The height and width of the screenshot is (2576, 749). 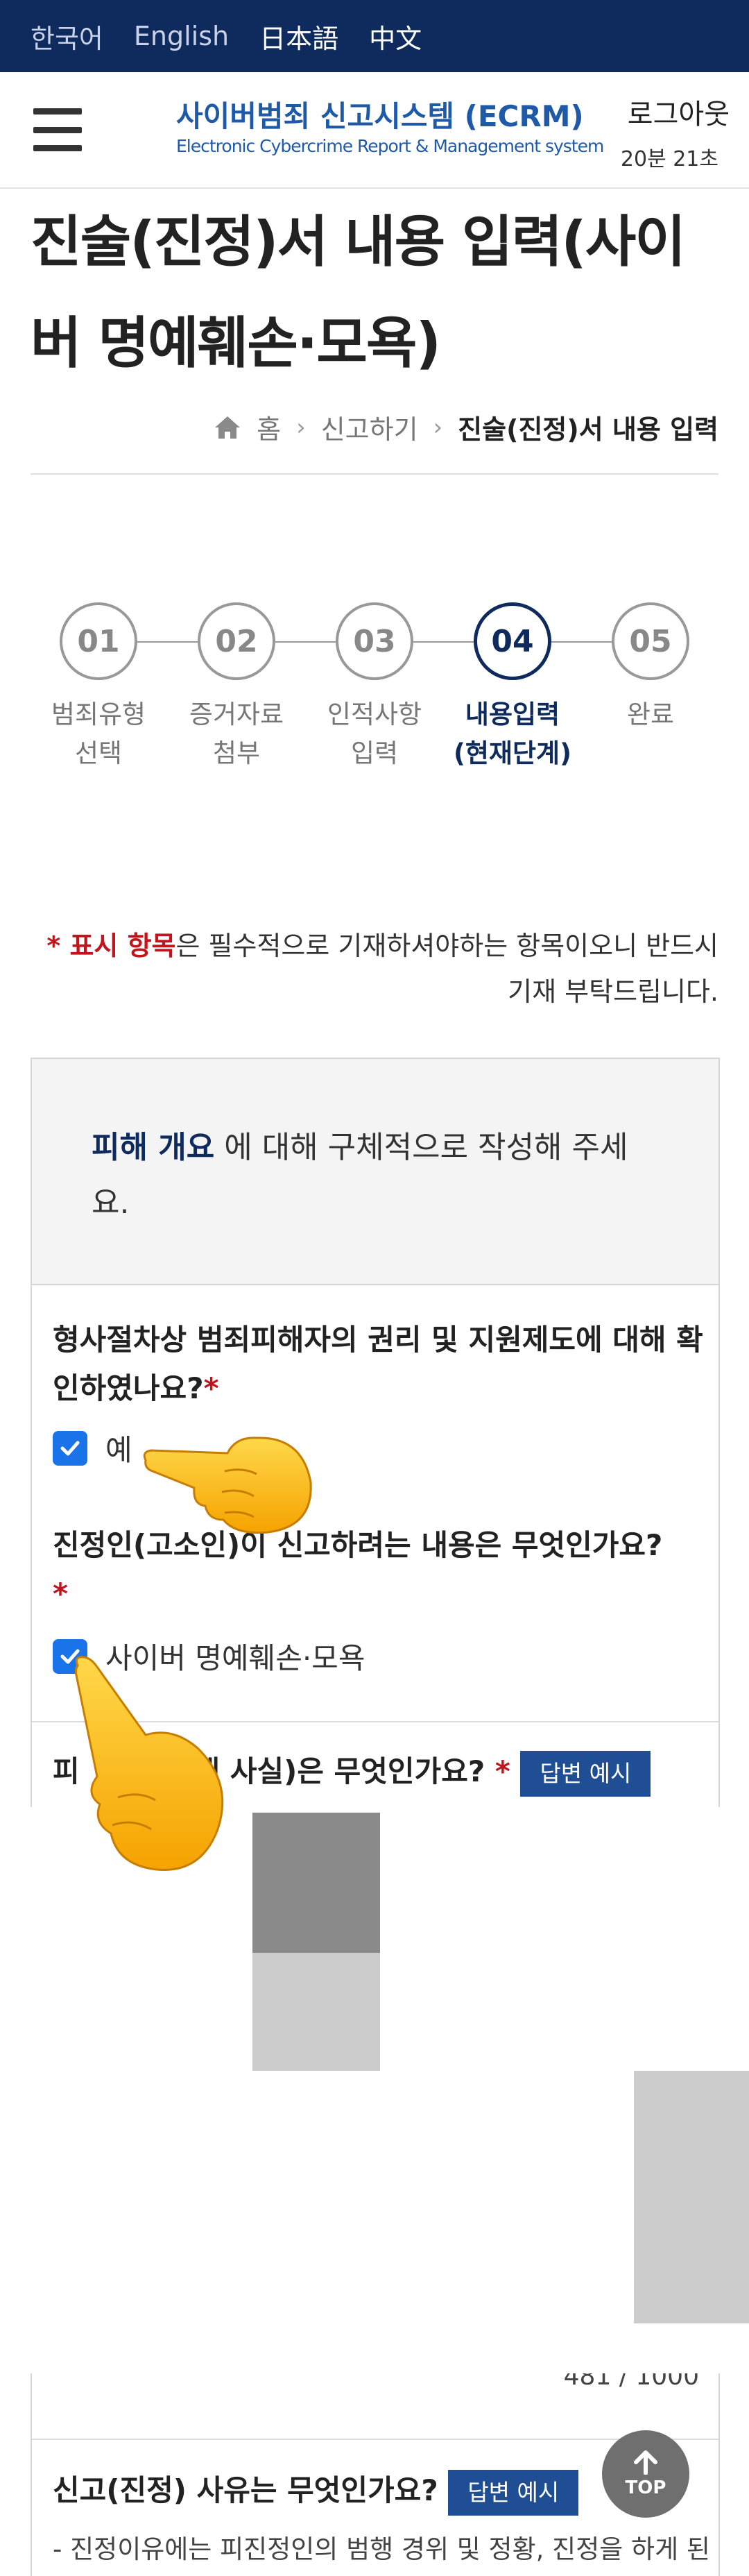 What do you see at coordinates (588, 430) in the screenshot?
I see `breadcrumb-current: 진술(진정)서 내용 입력` at bounding box center [588, 430].